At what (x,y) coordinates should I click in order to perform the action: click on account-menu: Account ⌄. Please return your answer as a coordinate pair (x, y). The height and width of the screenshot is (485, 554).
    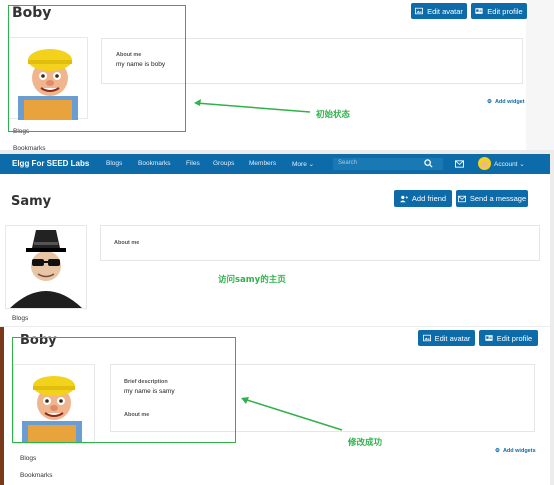
    Looking at the image, I should click on (509, 164).